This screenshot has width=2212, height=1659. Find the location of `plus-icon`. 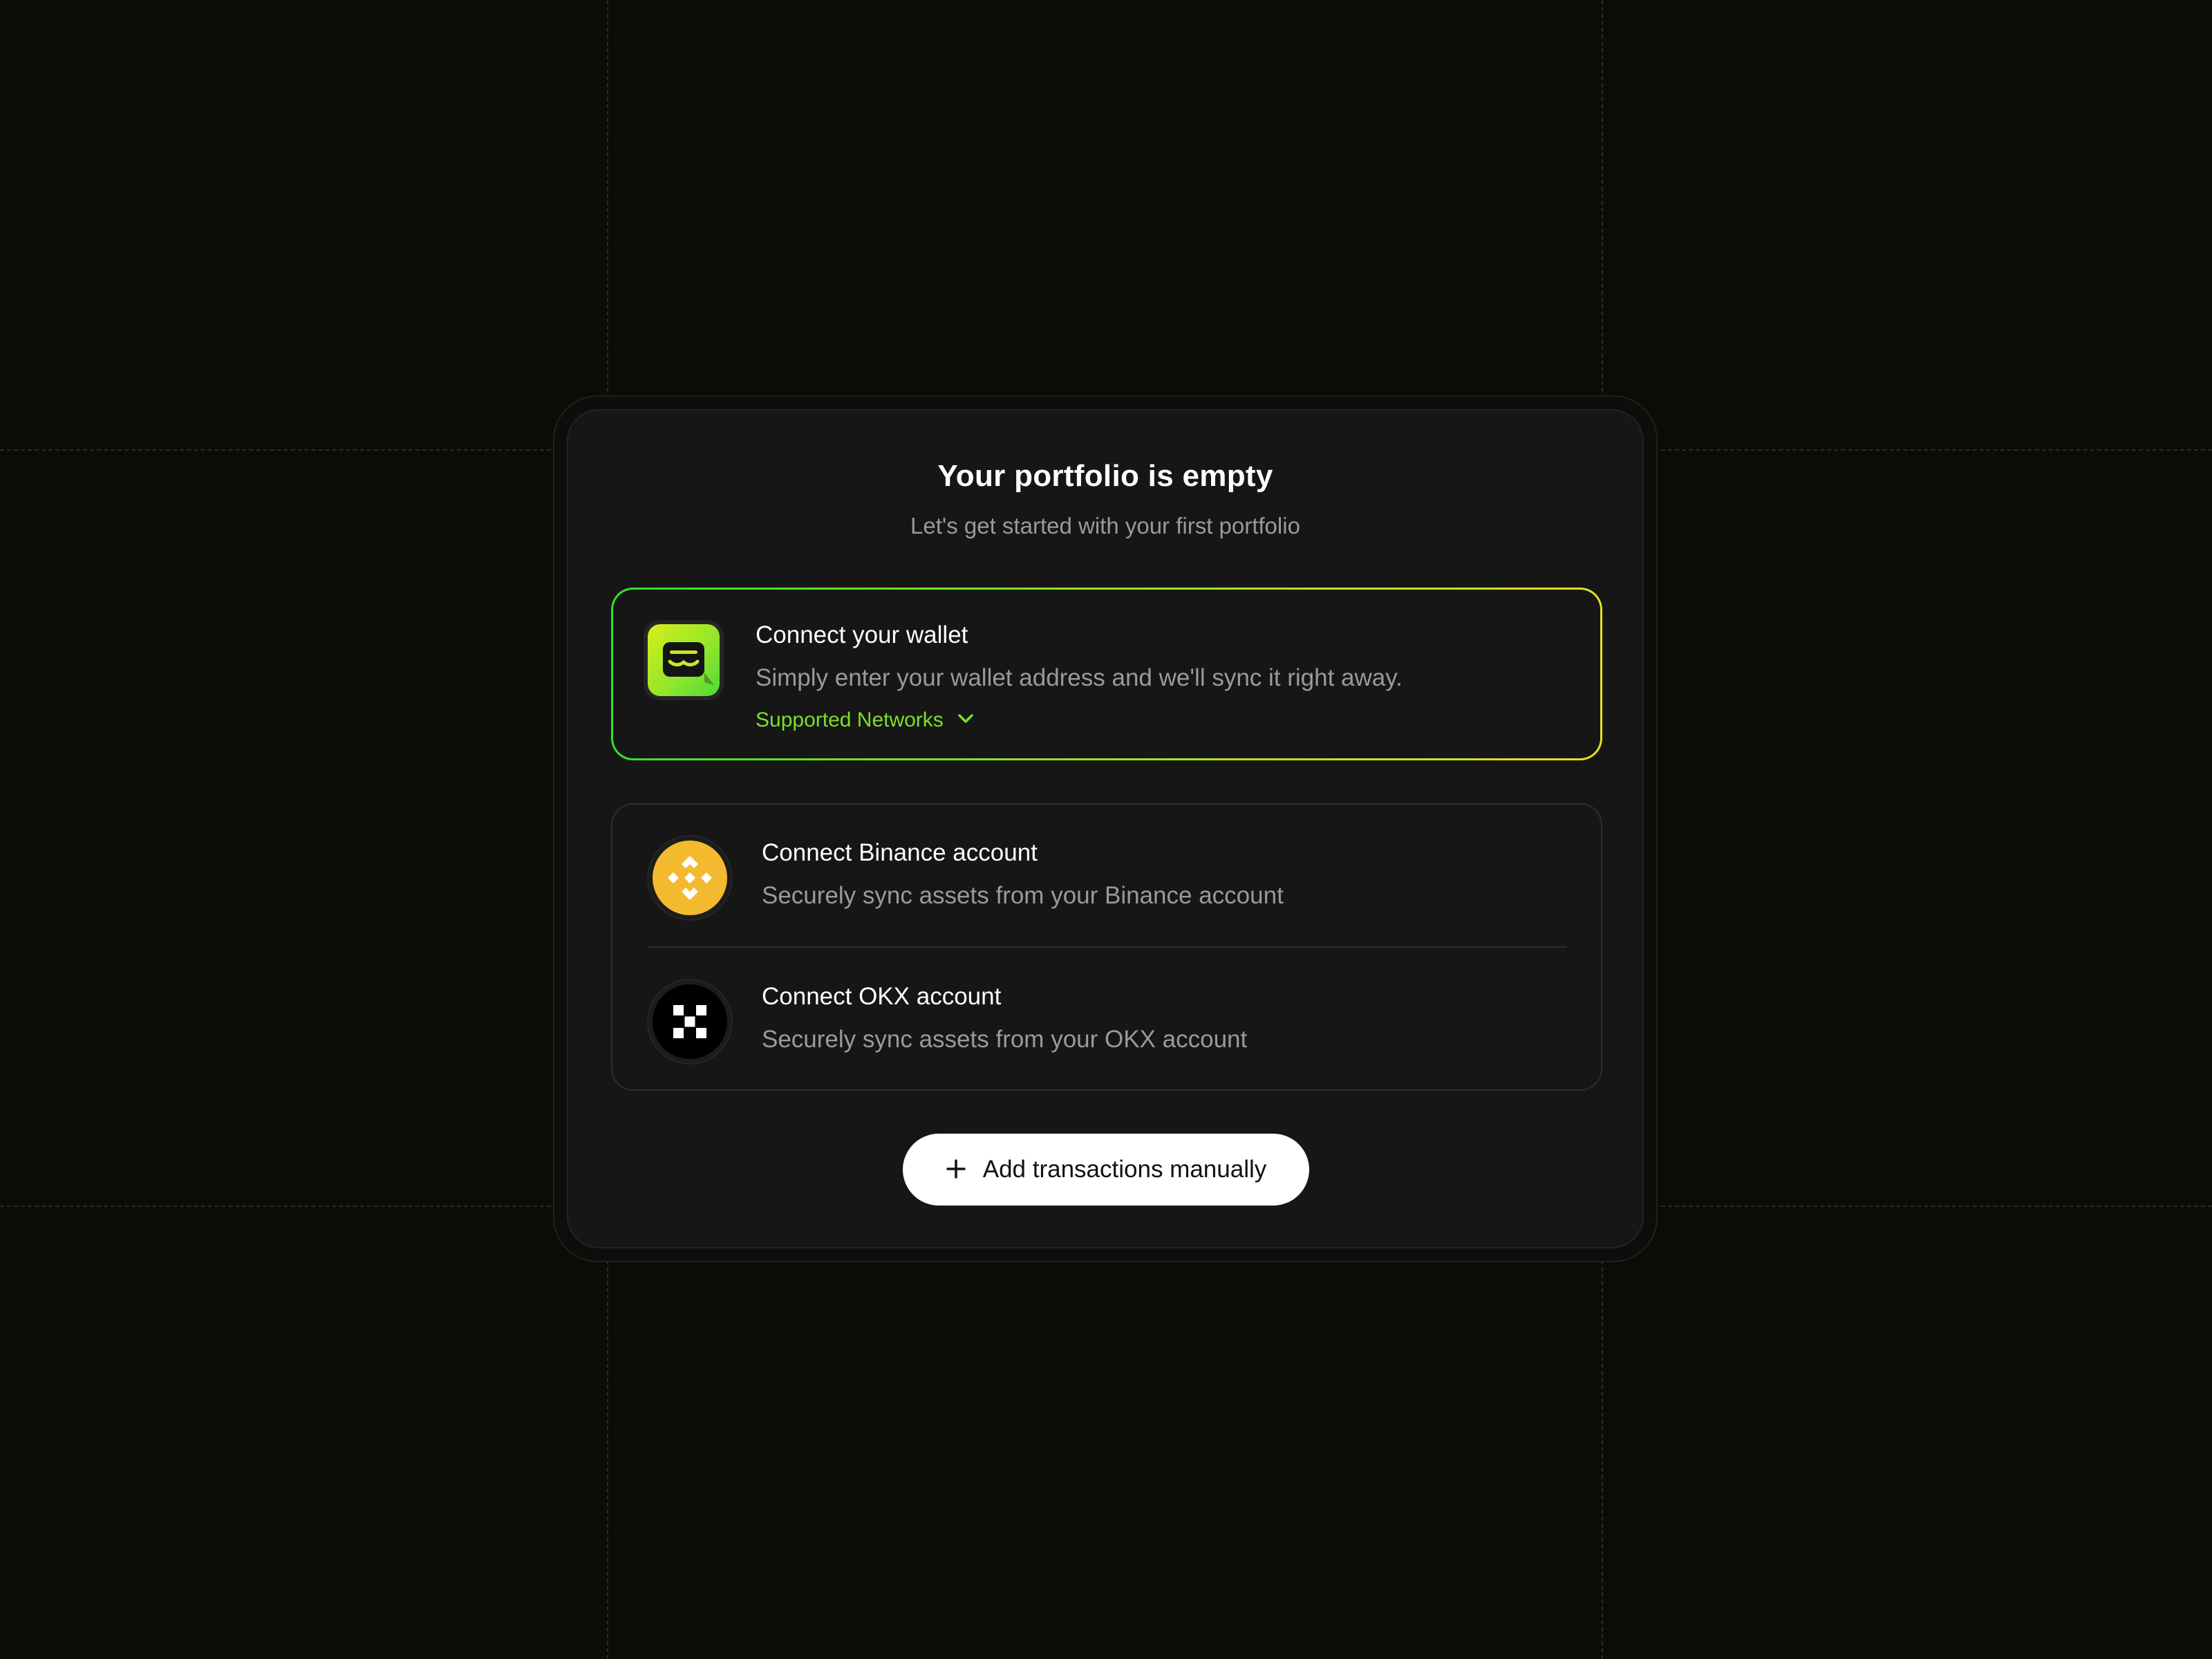

plus-icon is located at coordinates (956, 1170).